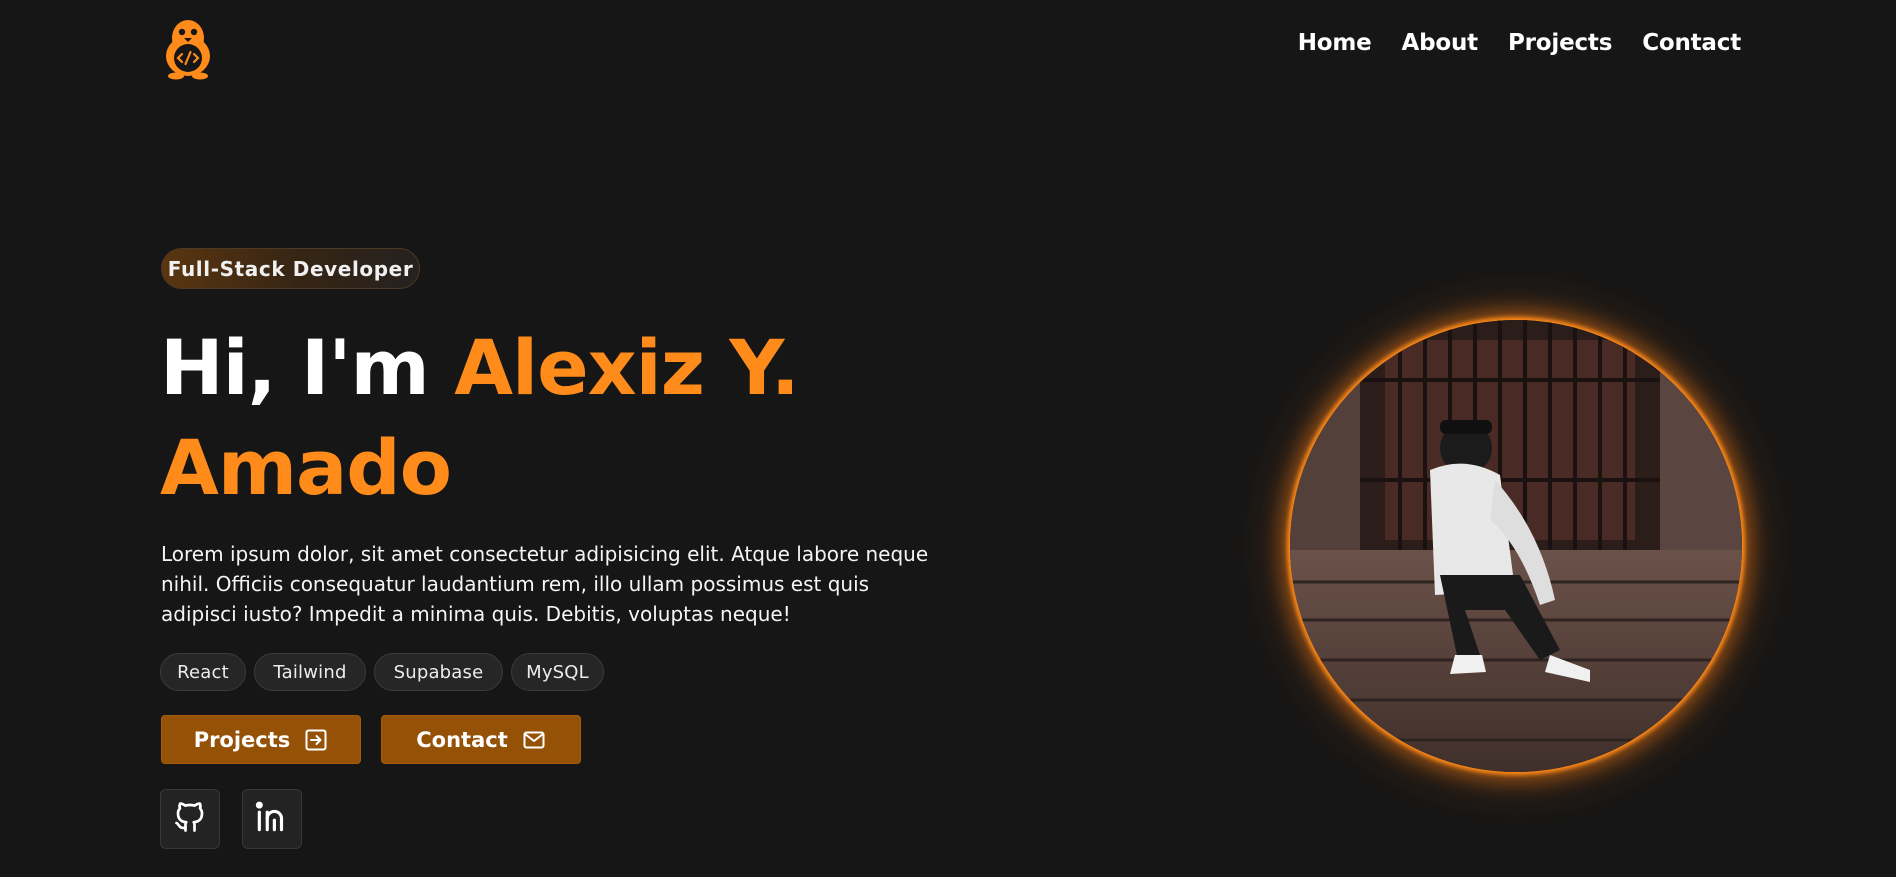 The height and width of the screenshot is (877, 1896). Describe the element at coordinates (1691, 43) in the screenshot. I see `nav-item-contact: Contact` at that location.